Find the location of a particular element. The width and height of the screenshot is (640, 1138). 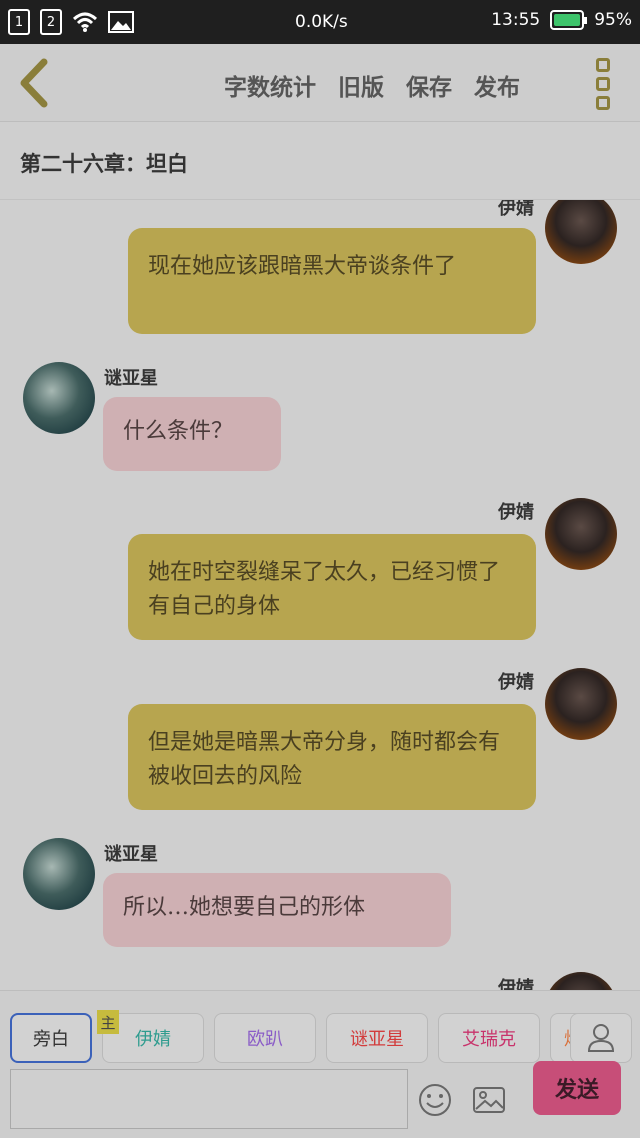

old-version-button: 旧版 is located at coordinates (361, 85).